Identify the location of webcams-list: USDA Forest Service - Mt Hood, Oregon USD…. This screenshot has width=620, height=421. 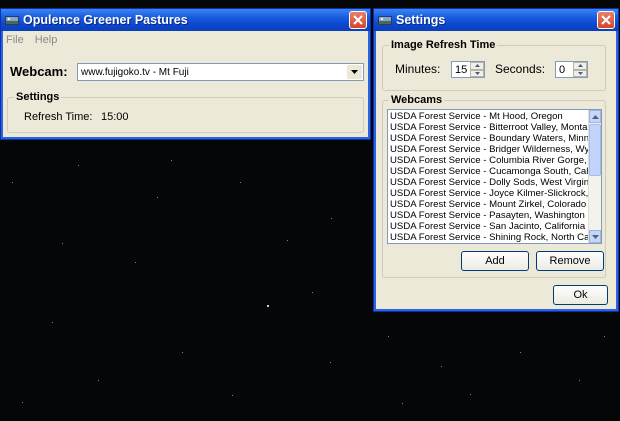
(494, 176).